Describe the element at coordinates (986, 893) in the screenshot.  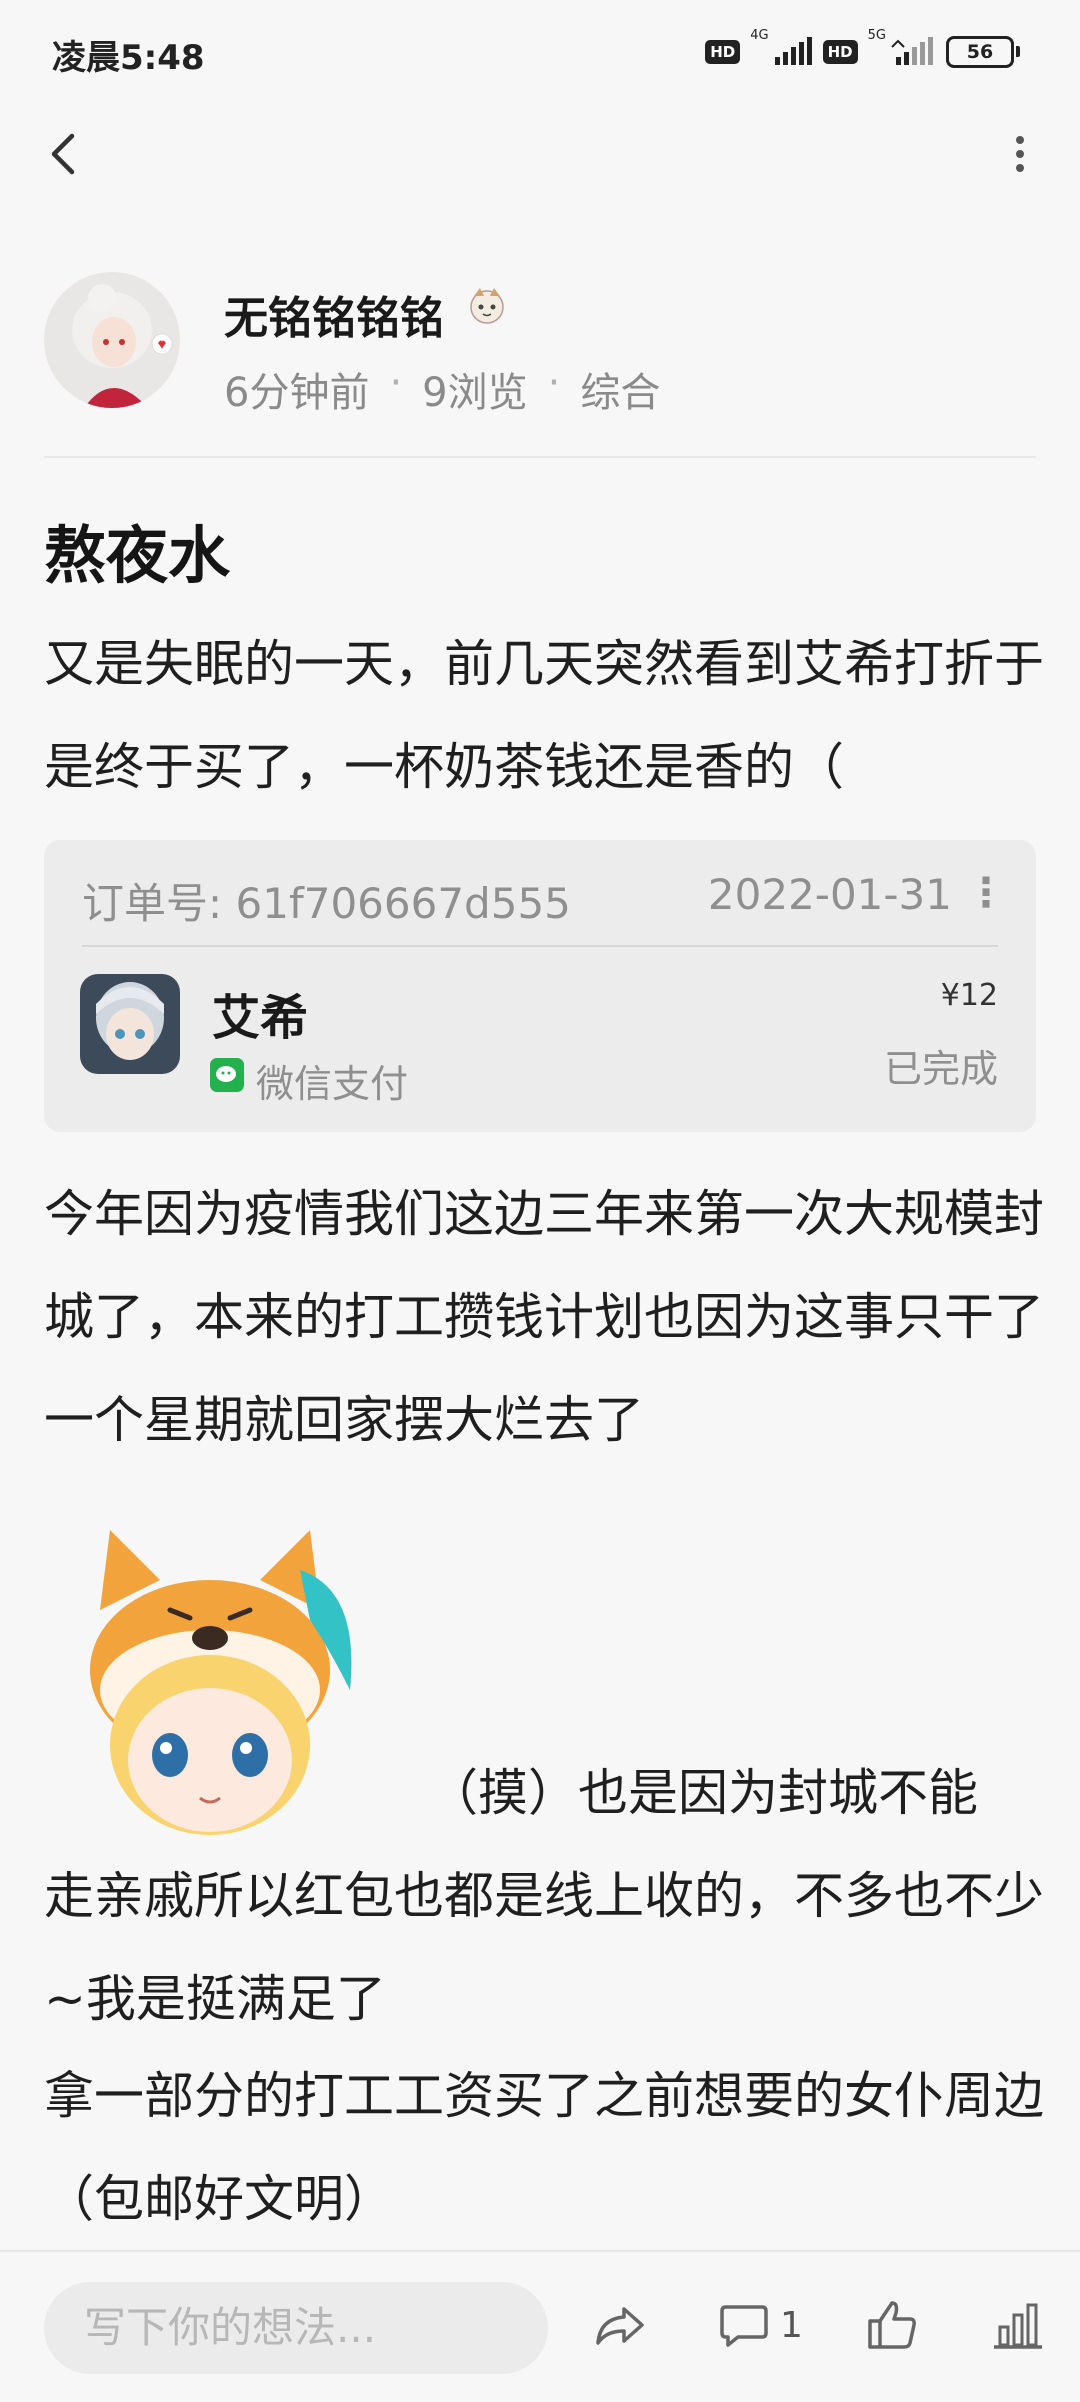
I see `order-more-button: ⋮` at that location.